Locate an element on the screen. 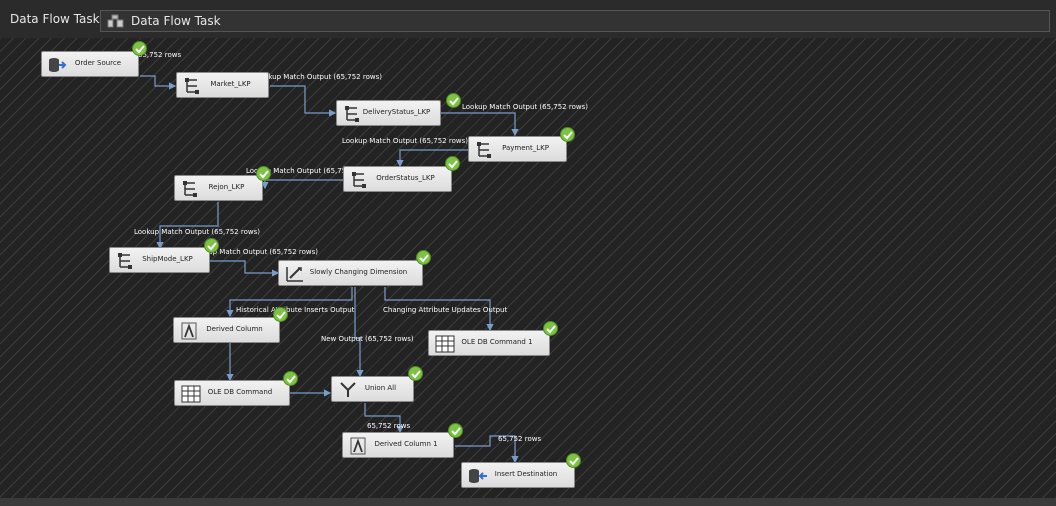 This screenshot has height=506, width=1056. component-shipmode-lkp: ShipMode_LKP is located at coordinates (159, 260).